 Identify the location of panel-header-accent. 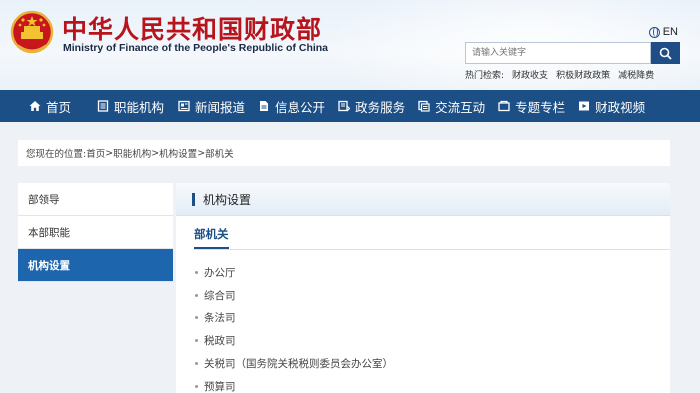
(193, 199).